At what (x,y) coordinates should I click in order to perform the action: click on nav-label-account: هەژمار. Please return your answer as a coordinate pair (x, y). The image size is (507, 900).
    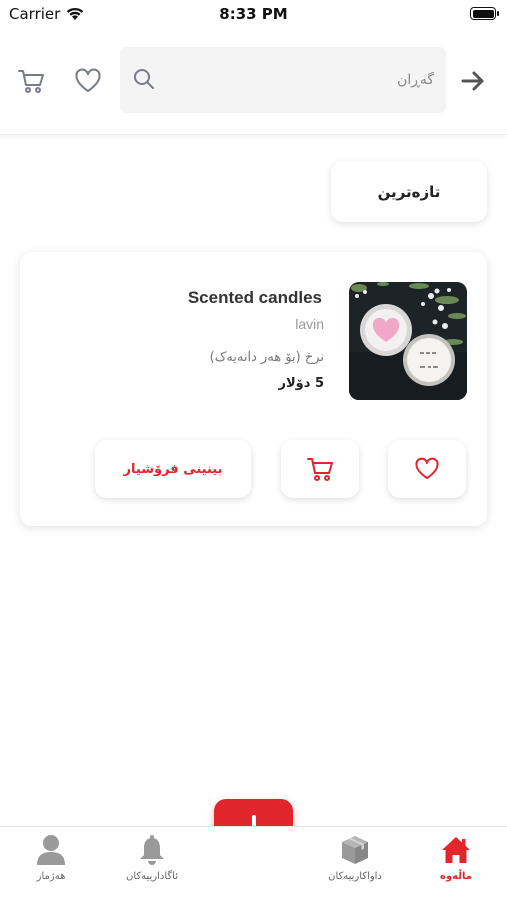
    Looking at the image, I should click on (51, 876).